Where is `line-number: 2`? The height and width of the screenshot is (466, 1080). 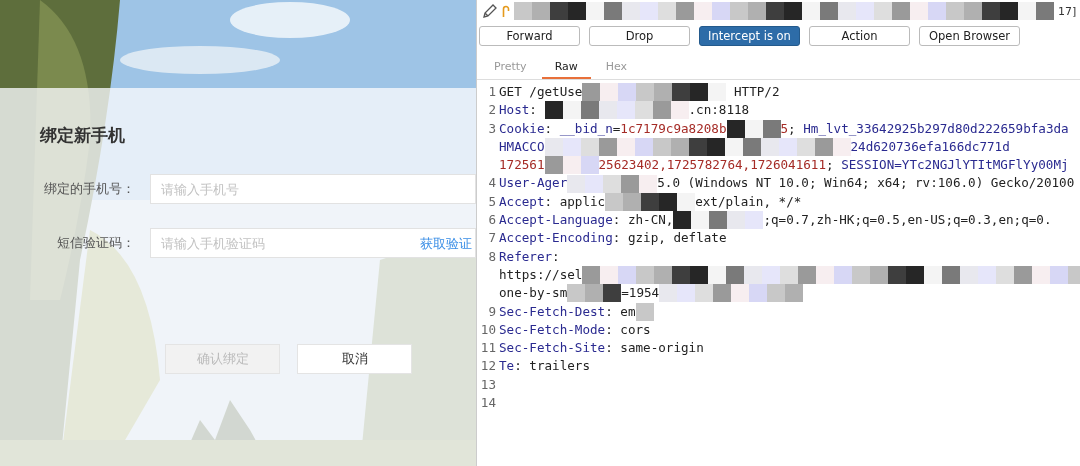 line-number: 2 is located at coordinates (492, 110).